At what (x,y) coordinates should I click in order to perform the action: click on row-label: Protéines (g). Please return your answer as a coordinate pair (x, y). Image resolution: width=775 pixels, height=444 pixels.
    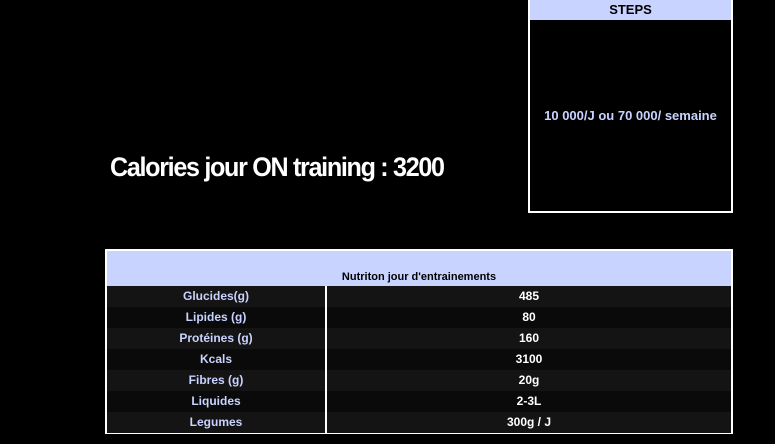
    Looking at the image, I should click on (217, 338).